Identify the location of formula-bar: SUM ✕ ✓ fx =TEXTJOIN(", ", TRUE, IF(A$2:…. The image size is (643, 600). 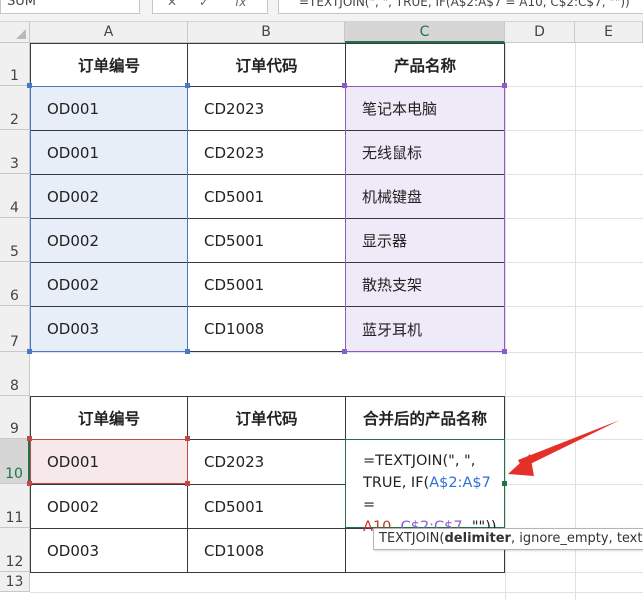
(321, 11).